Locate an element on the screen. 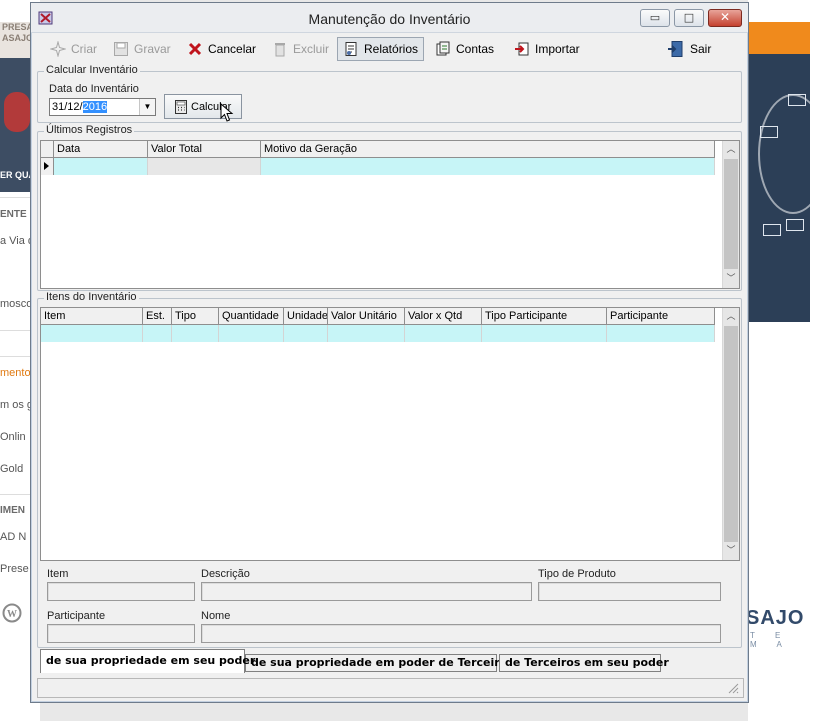  cell-est is located at coordinates (157, 333).